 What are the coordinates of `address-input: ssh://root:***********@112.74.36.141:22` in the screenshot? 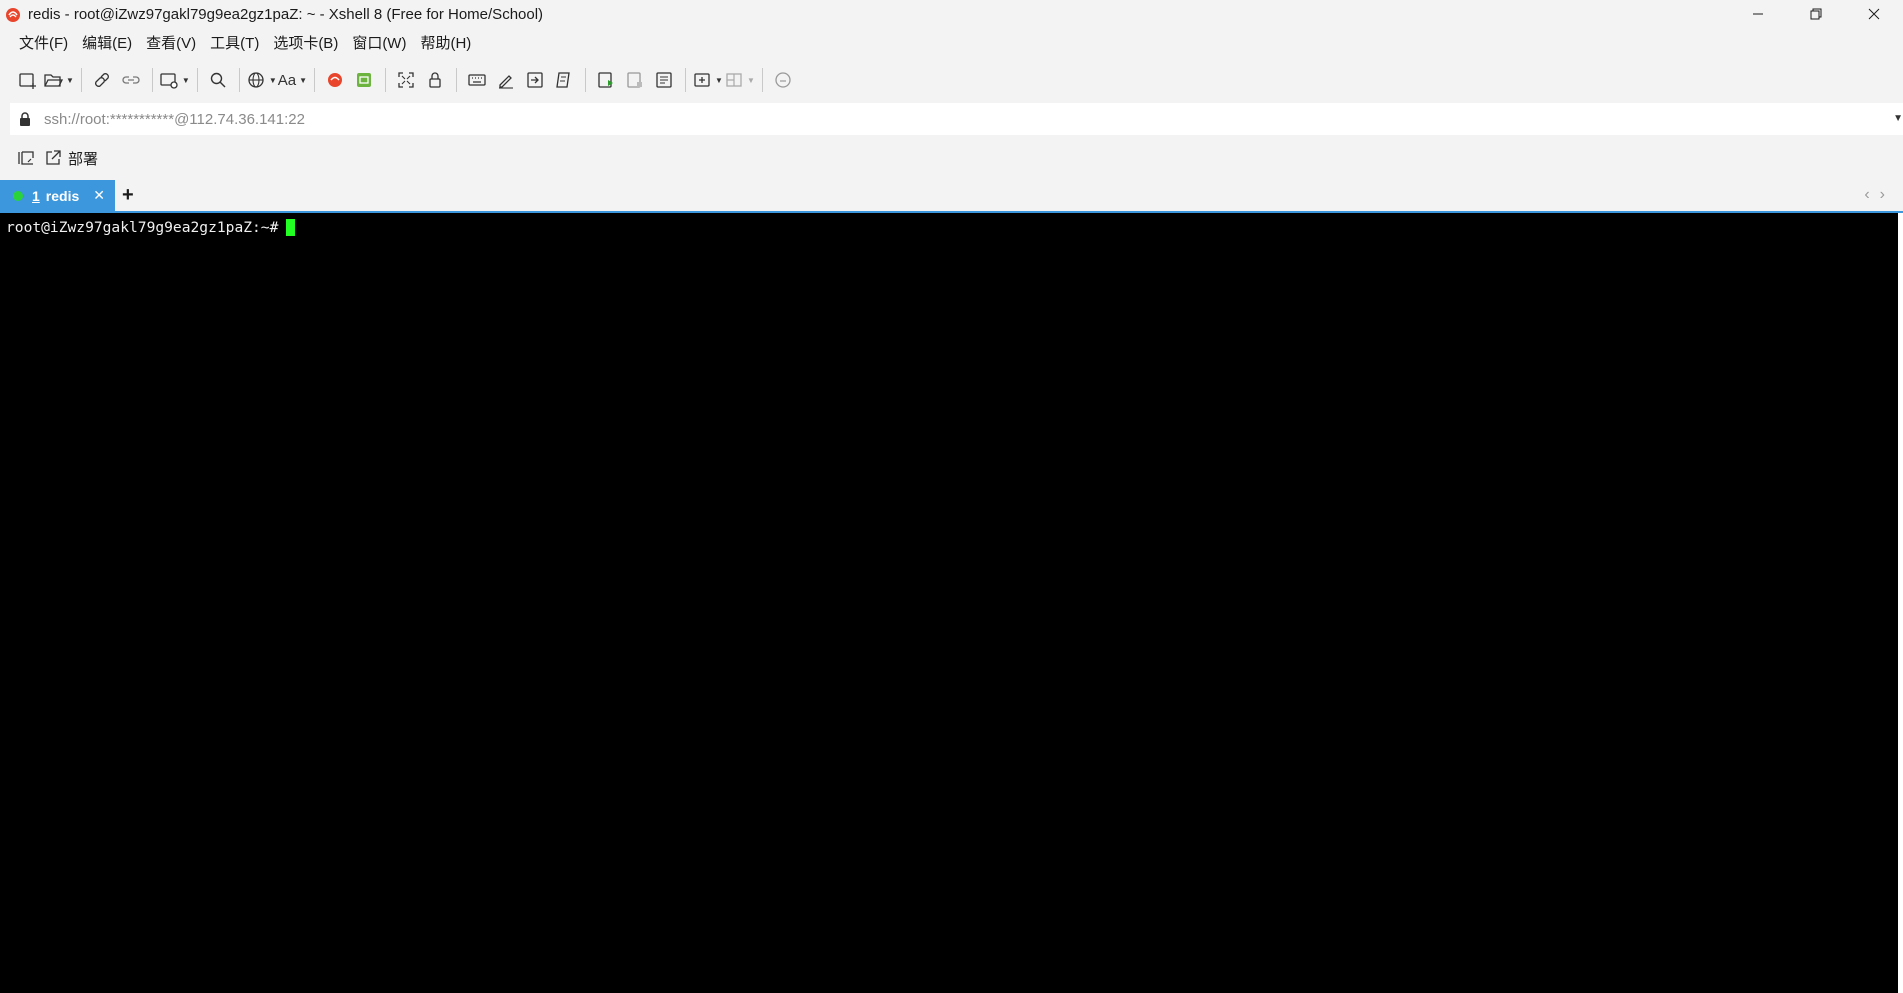 It's located at (174, 119).